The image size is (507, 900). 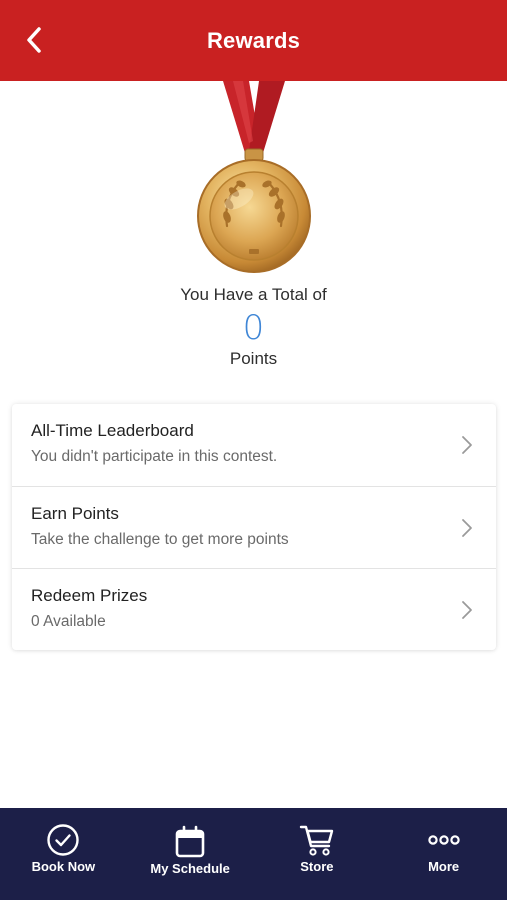 I want to click on tab-label: Store, so click(x=317, y=866).